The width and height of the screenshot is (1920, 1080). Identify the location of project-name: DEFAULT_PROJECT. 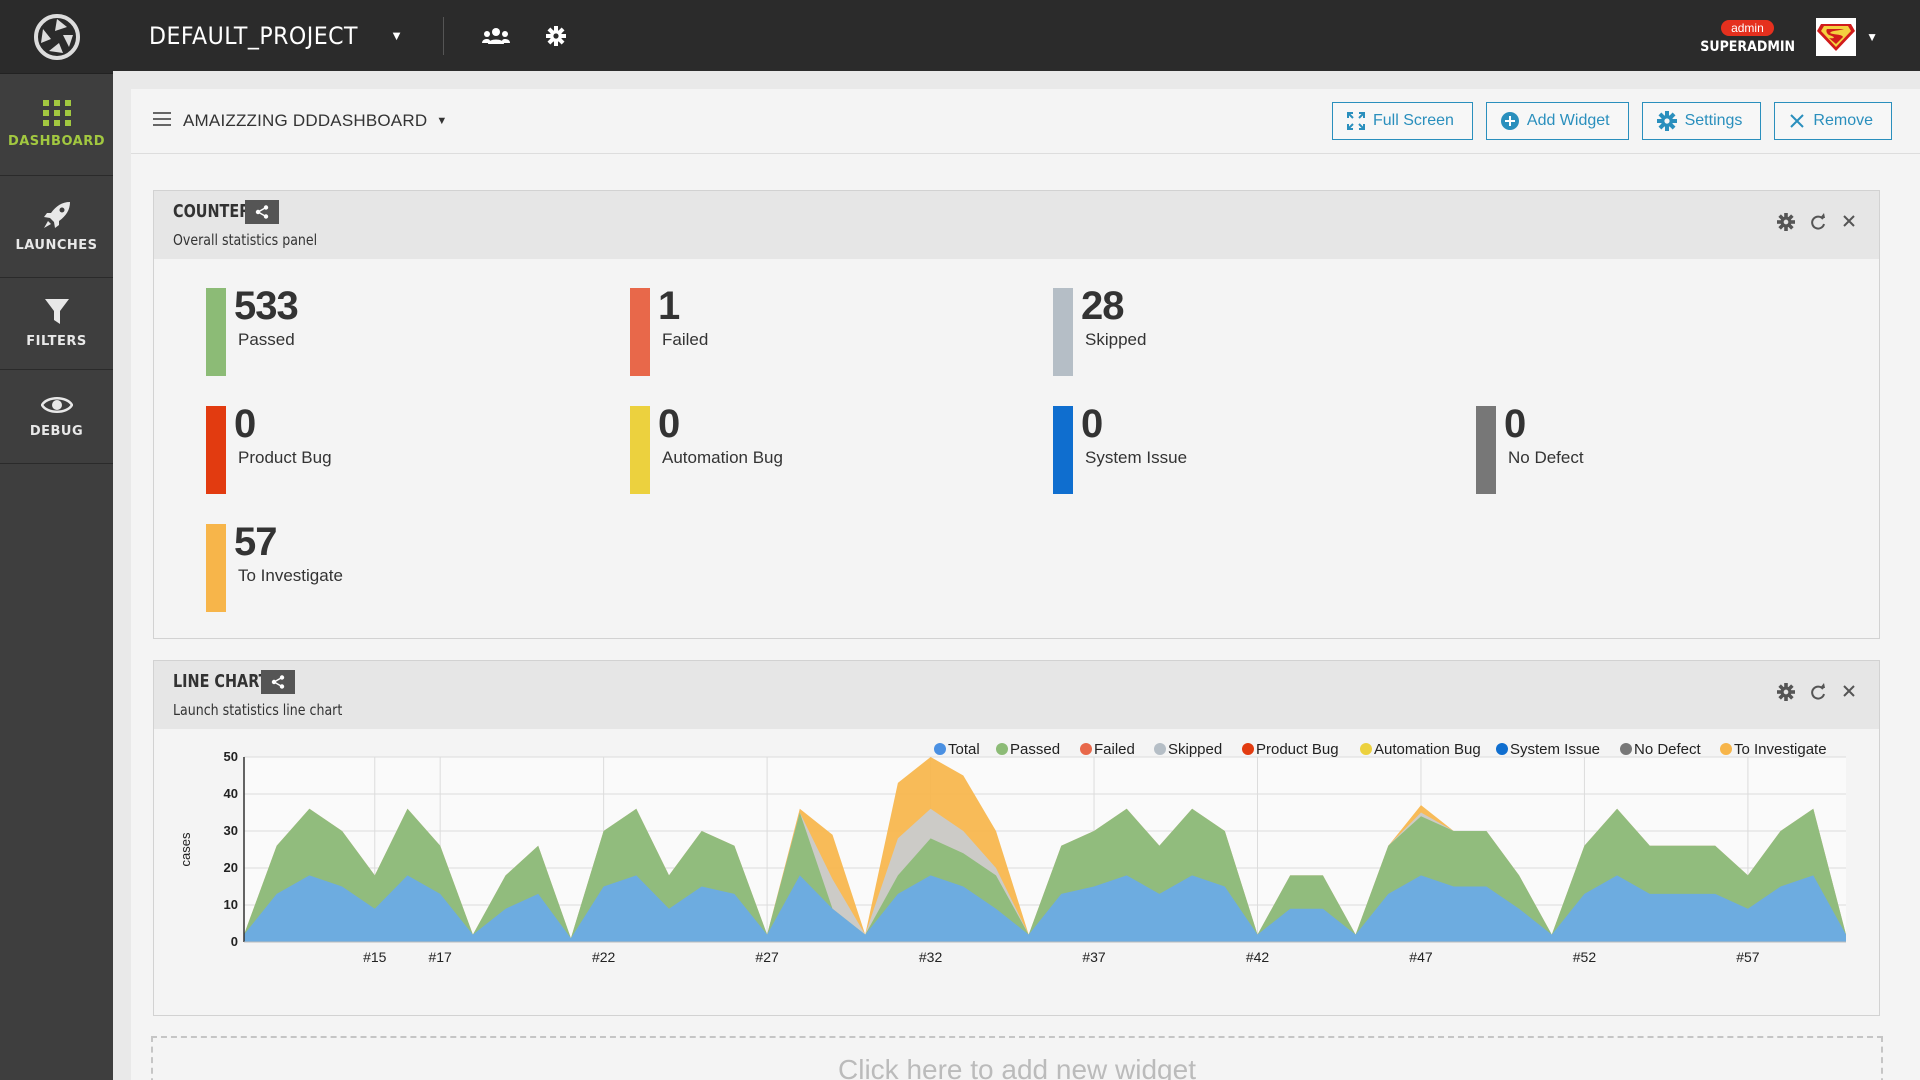
(253, 36).